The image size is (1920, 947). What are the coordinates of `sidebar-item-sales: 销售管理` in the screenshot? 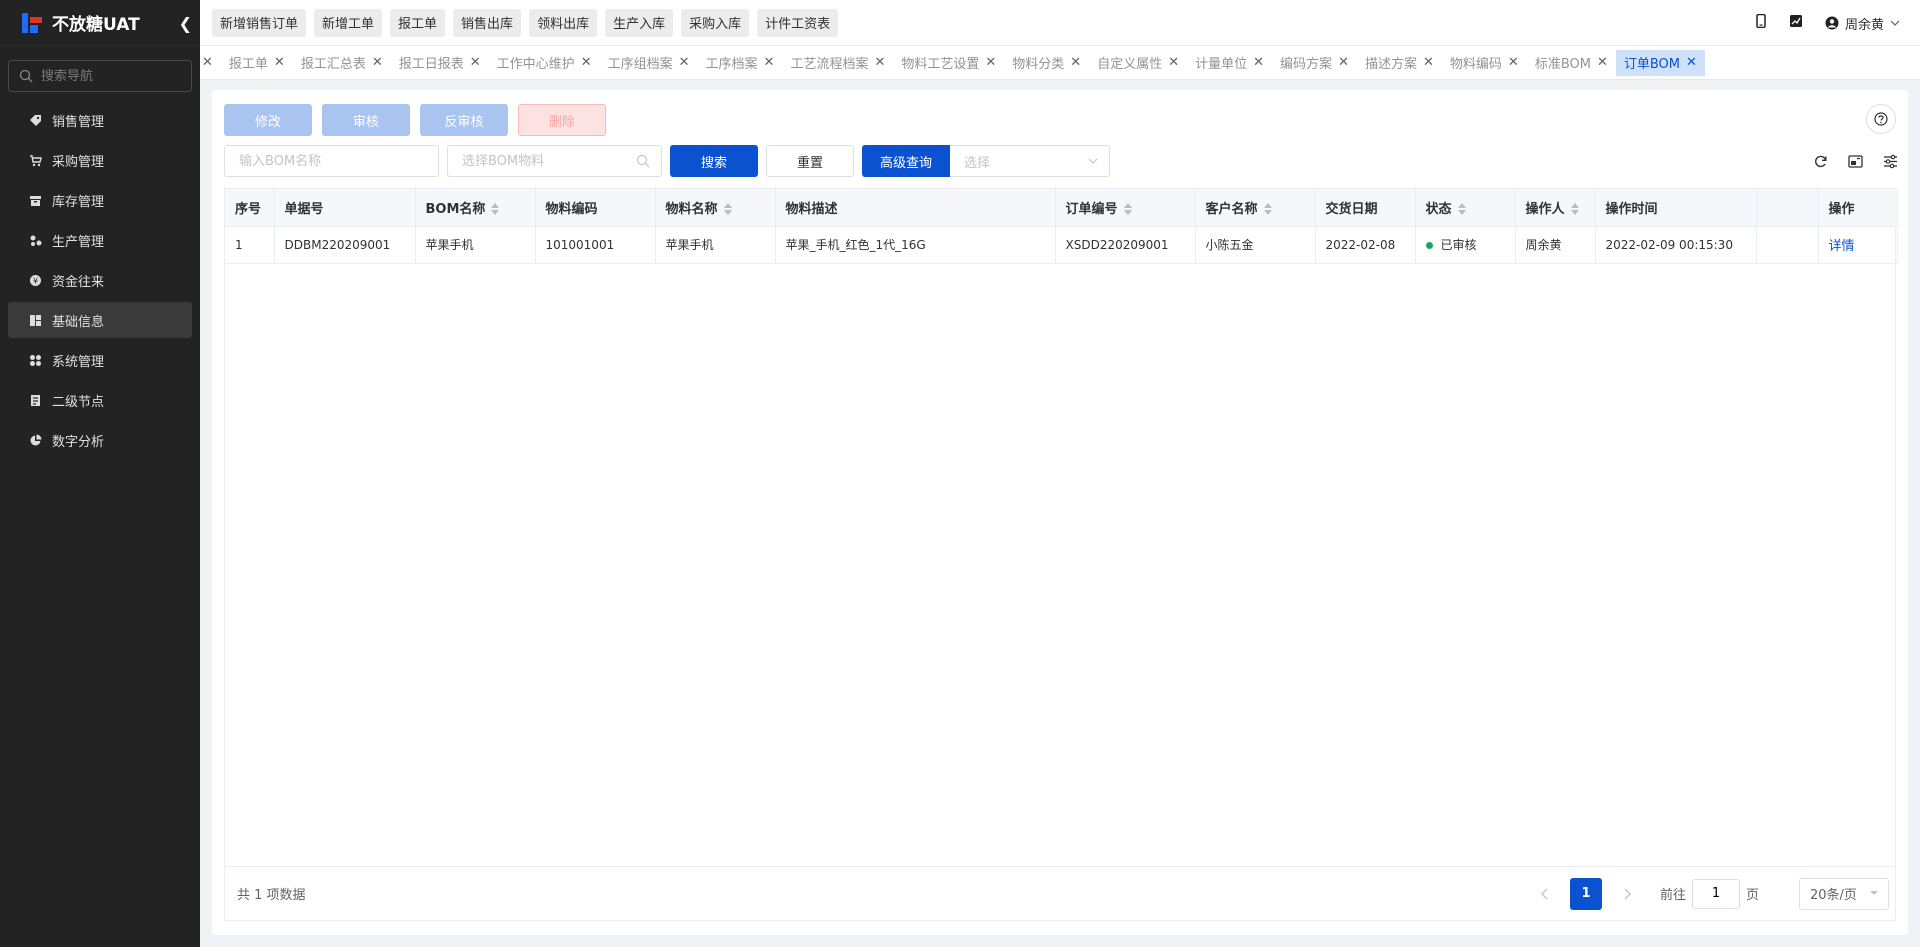 It's located at (100, 120).